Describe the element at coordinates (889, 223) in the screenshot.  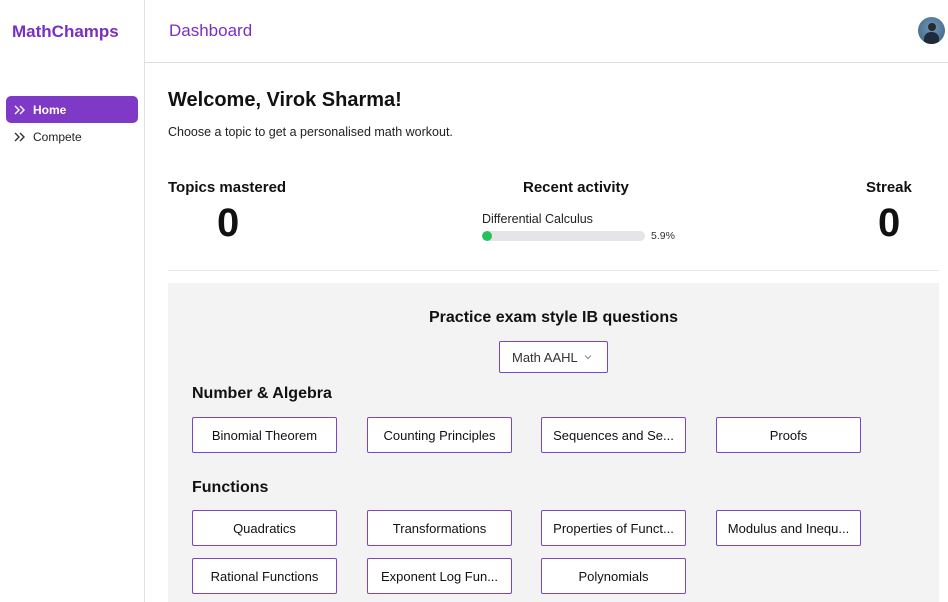
I see `streak-value: 0` at that location.